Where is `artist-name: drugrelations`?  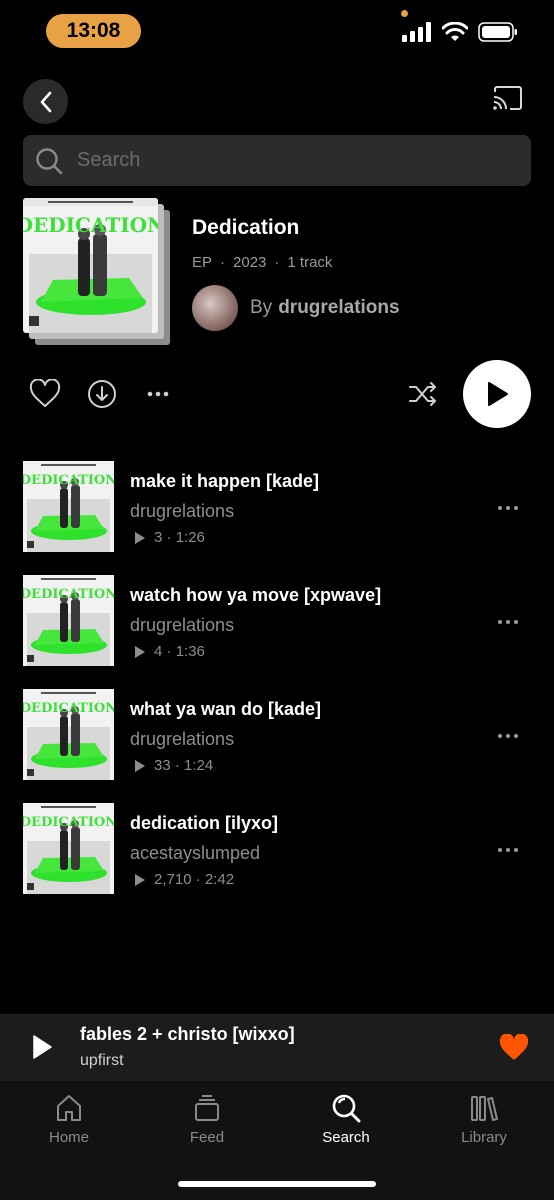 artist-name: drugrelations is located at coordinates (339, 307).